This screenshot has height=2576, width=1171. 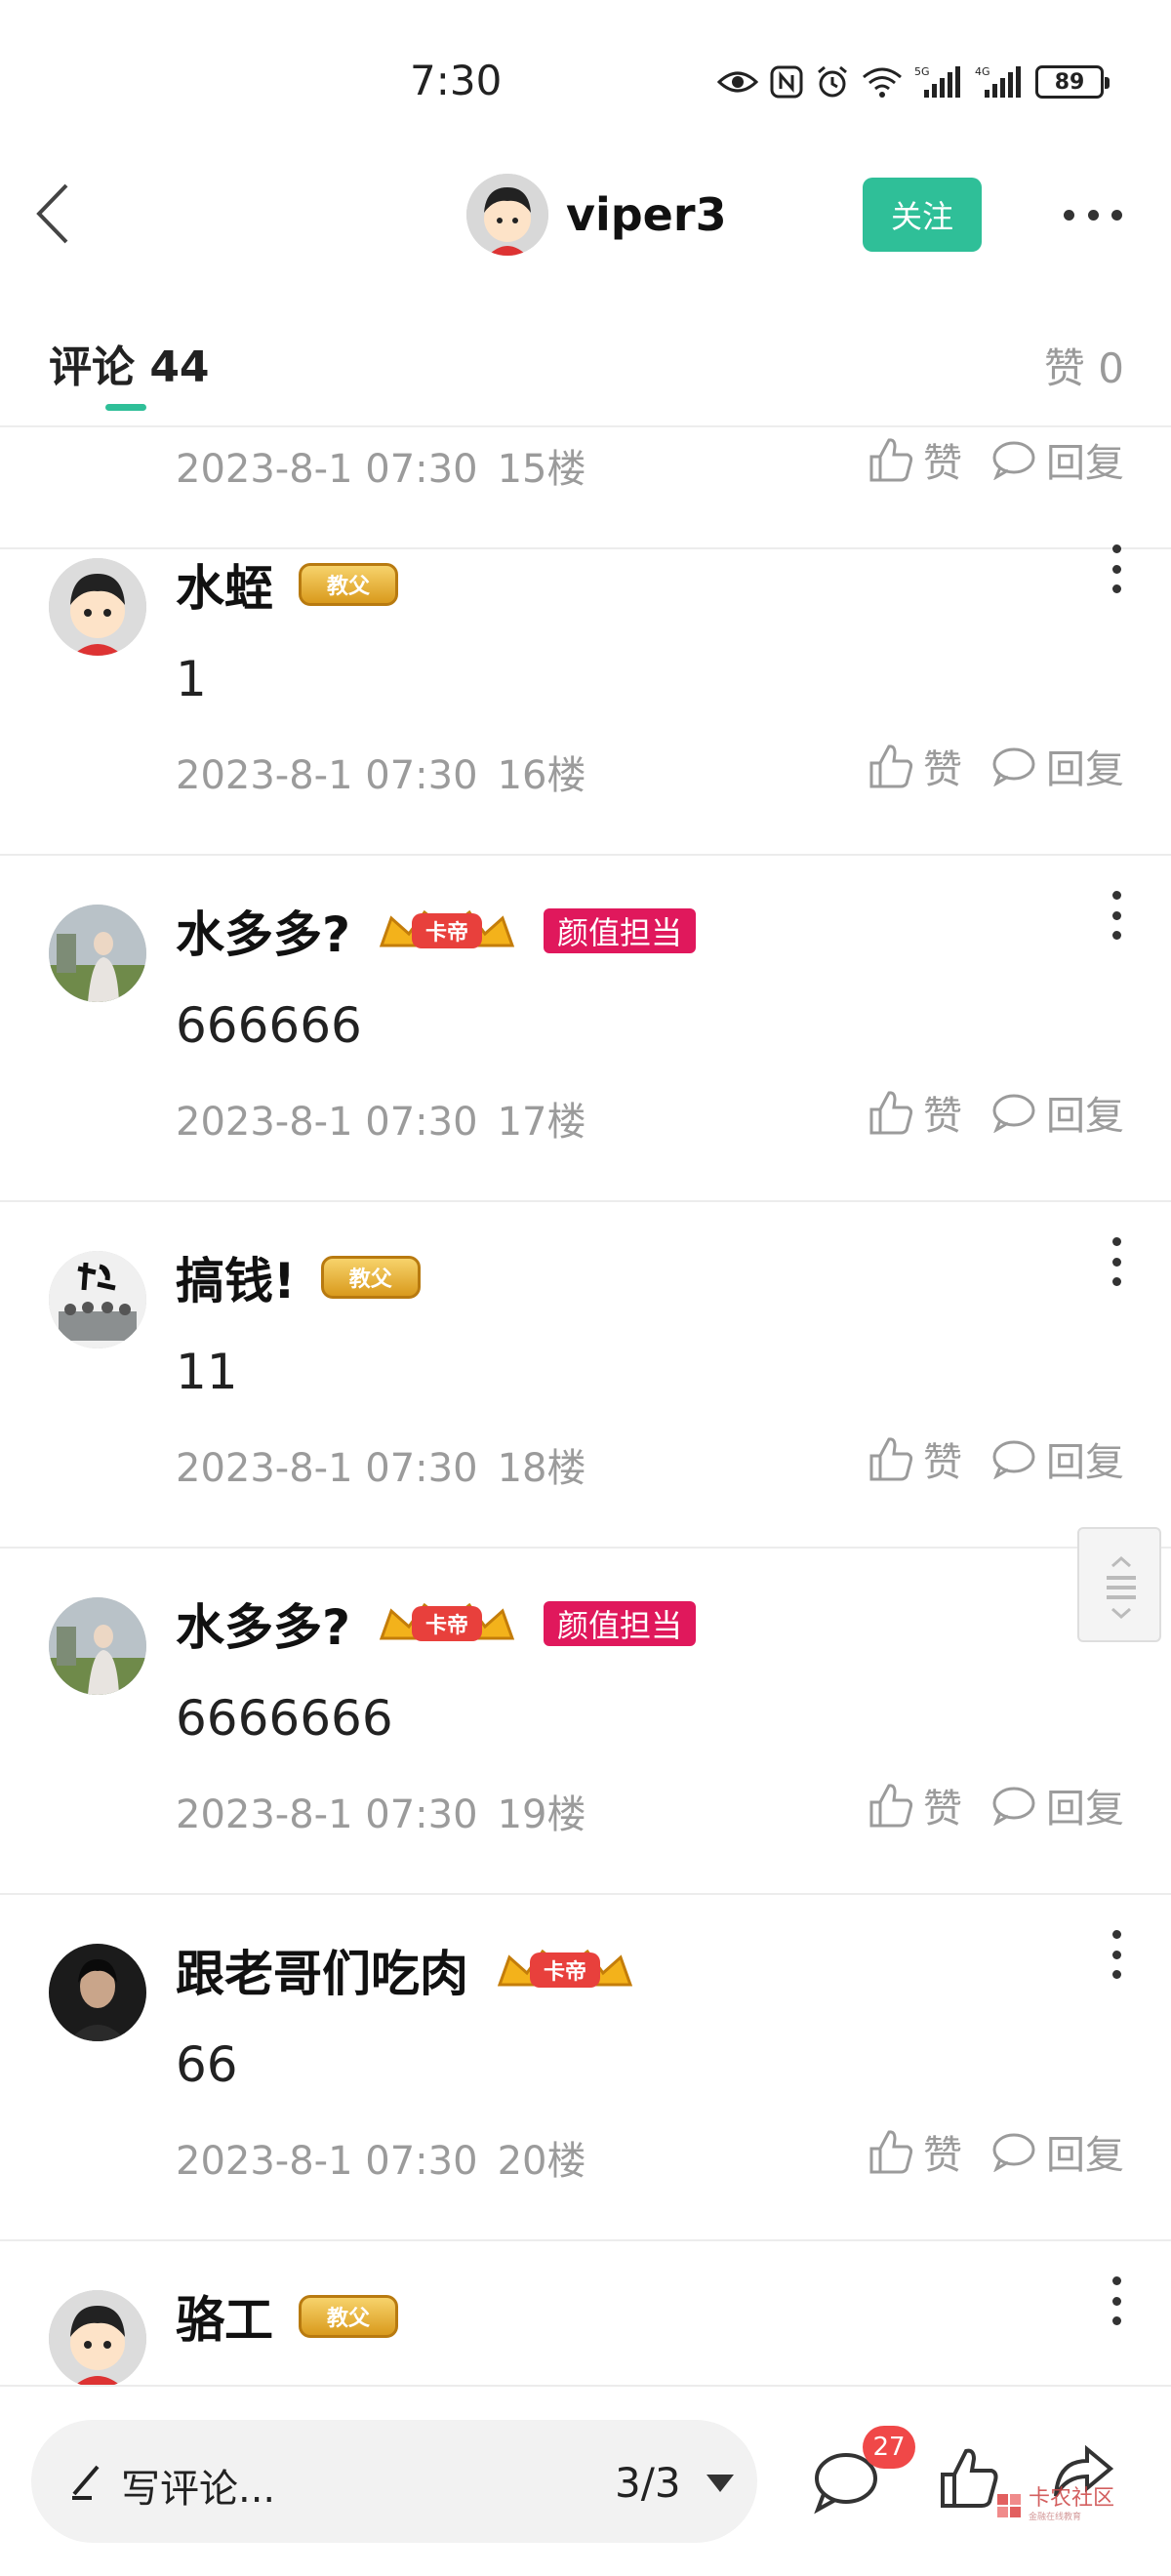 What do you see at coordinates (648, 2483) in the screenshot?
I see `page-indicator: 3/3` at bounding box center [648, 2483].